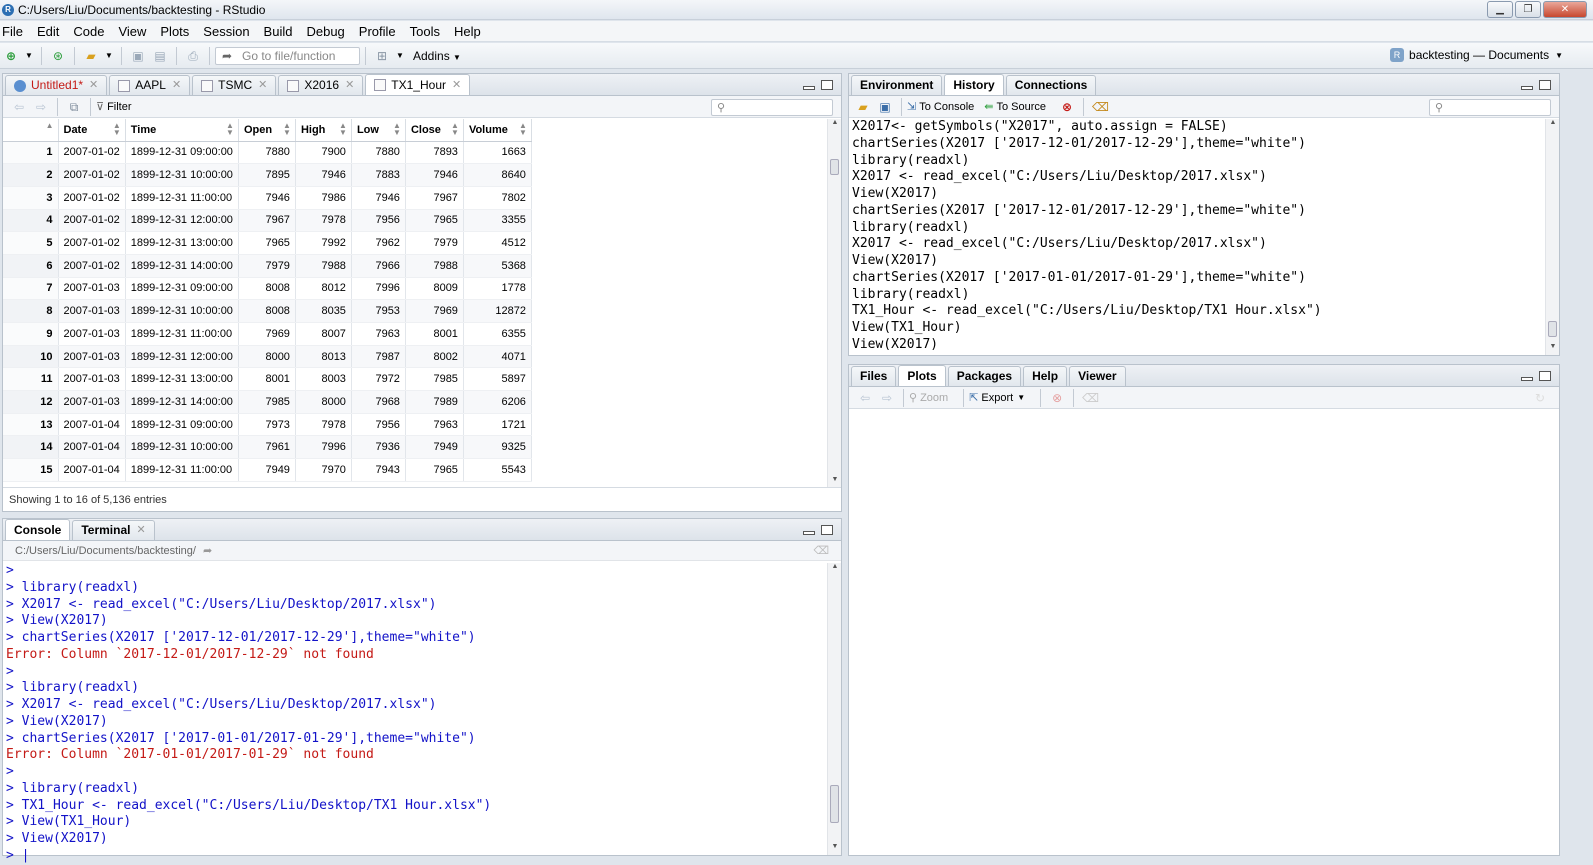 The height and width of the screenshot is (865, 1593). What do you see at coordinates (177, 31) in the screenshot?
I see `menu-plots: Plots` at bounding box center [177, 31].